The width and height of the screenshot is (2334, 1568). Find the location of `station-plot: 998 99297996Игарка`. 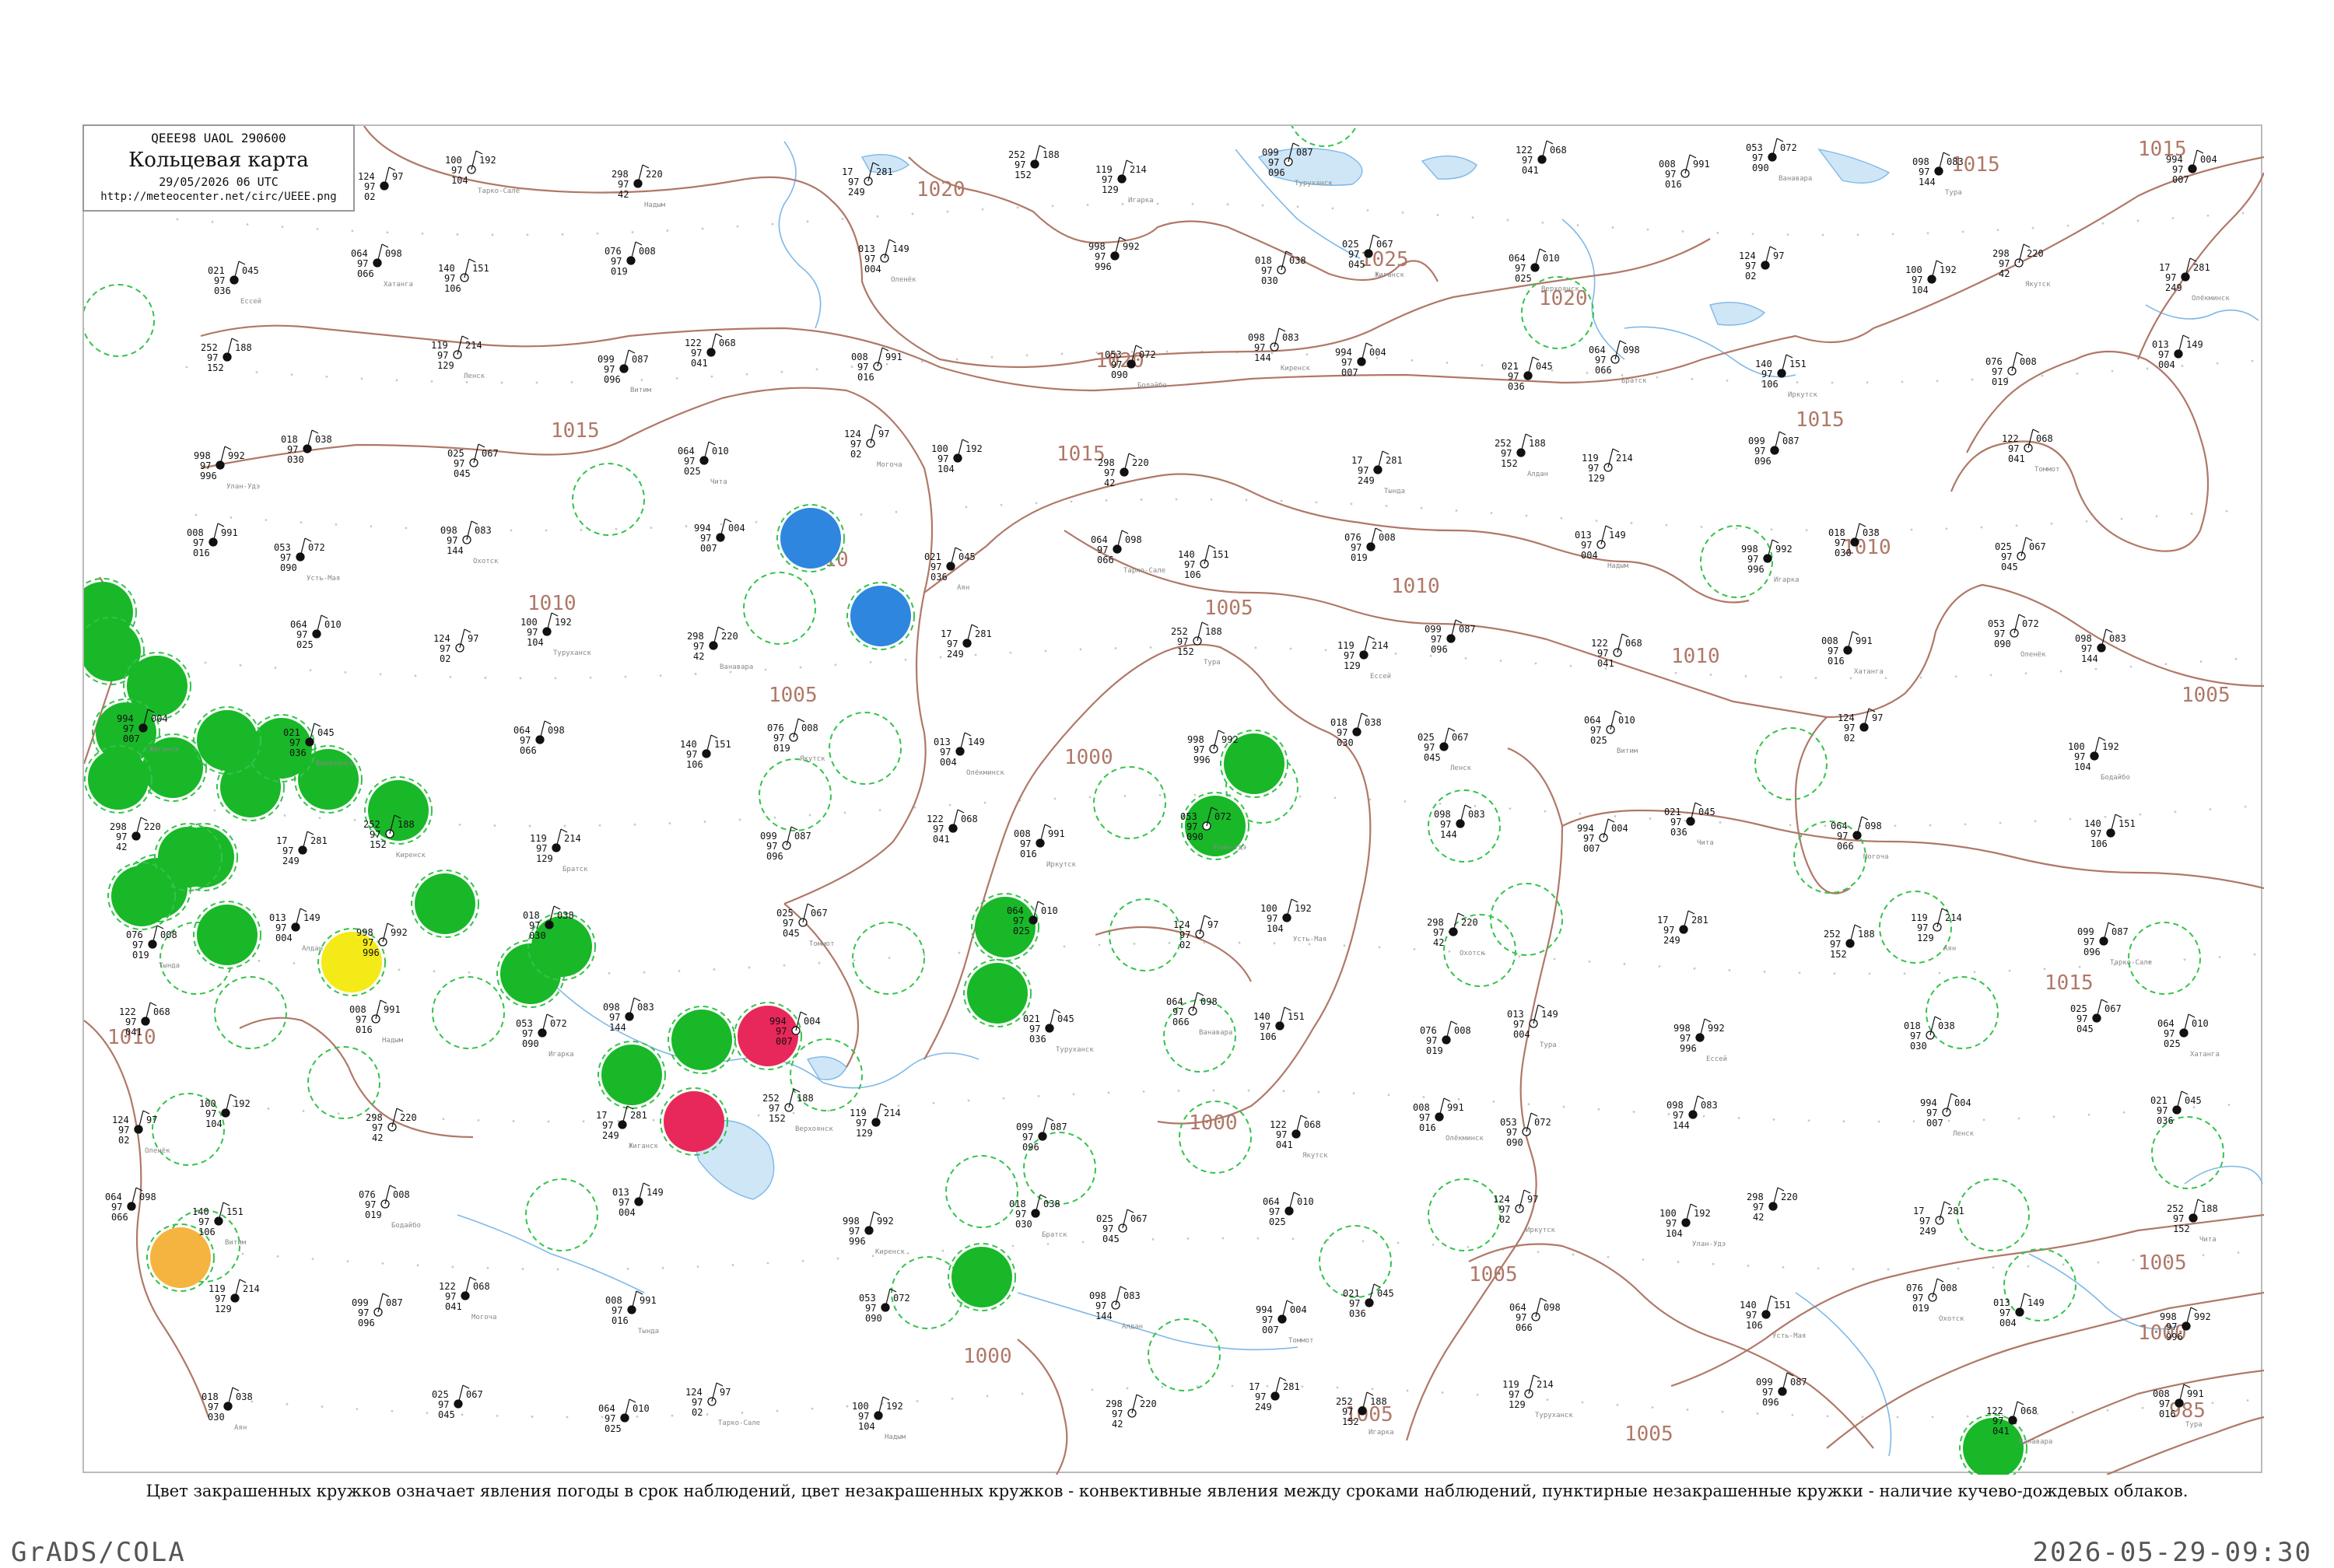

station-plot: 998 99297996Игарка is located at coordinates (1771, 561).